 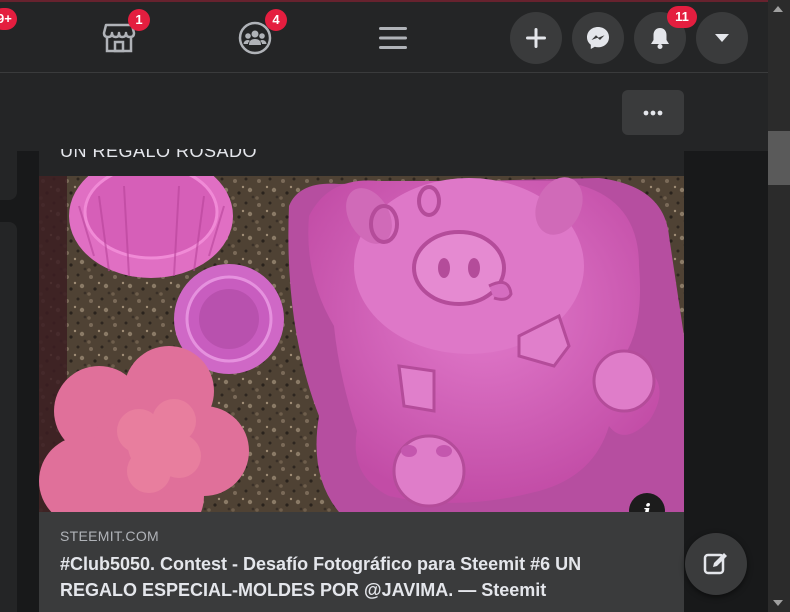 What do you see at coordinates (384, 1) in the screenshot?
I see `top-accent-line` at bounding box center [384, 1].